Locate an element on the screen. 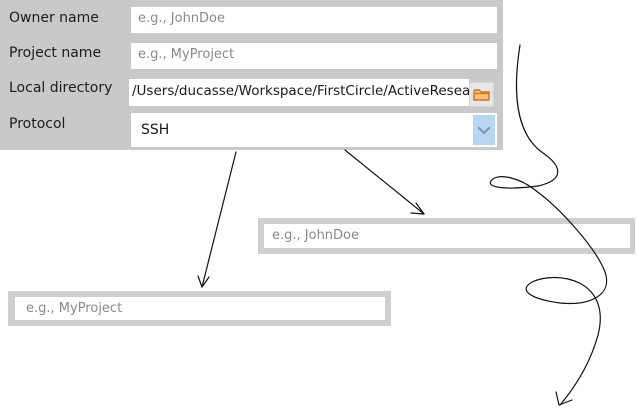  arrow-to-owner-field is located at coordinates (384, 182).